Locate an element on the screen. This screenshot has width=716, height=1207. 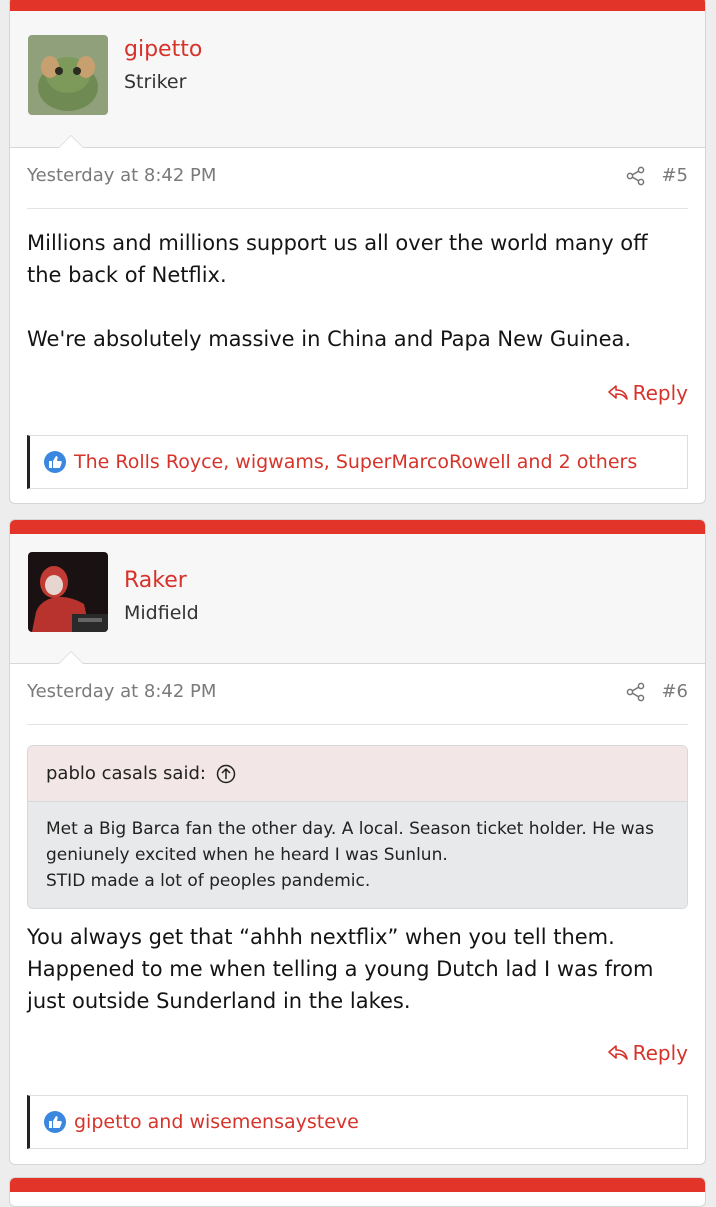
arrow-up-circle-icon is located at coordinates (226, 774).